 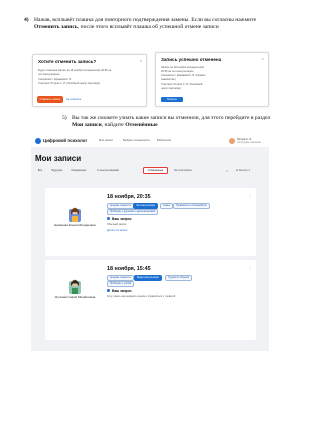 What do you see at coordinates (121, 284) in the screenshot?
I see `tag-chip: Проблемы с учёбой` at bounding box center [121, 284].